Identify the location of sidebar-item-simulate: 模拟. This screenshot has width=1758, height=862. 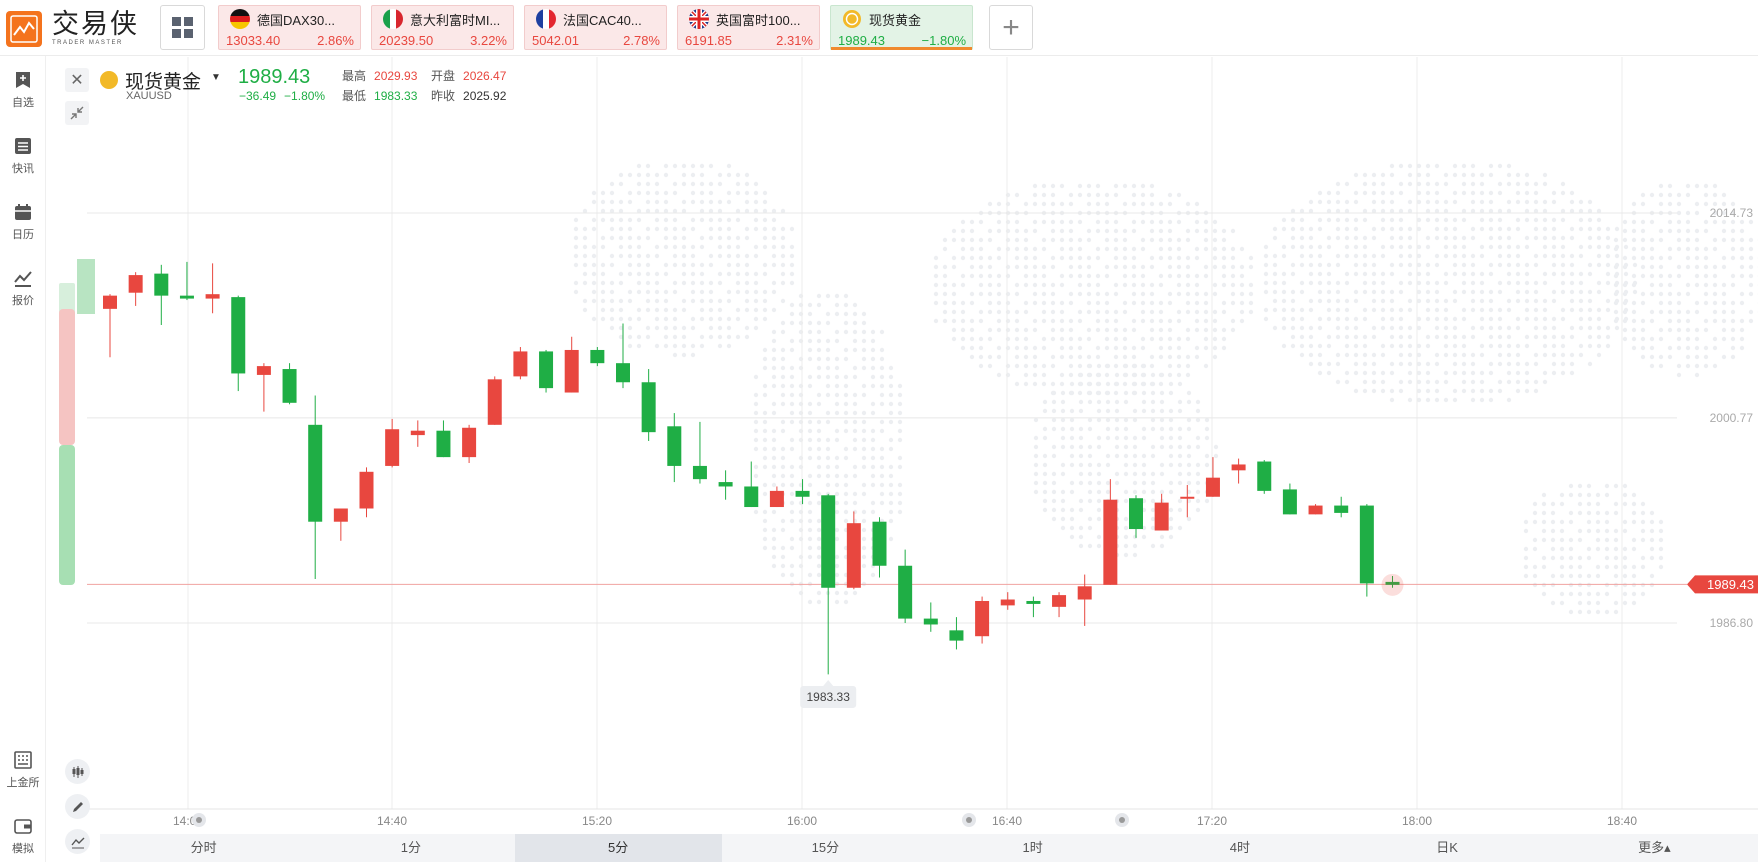
(23, 836).